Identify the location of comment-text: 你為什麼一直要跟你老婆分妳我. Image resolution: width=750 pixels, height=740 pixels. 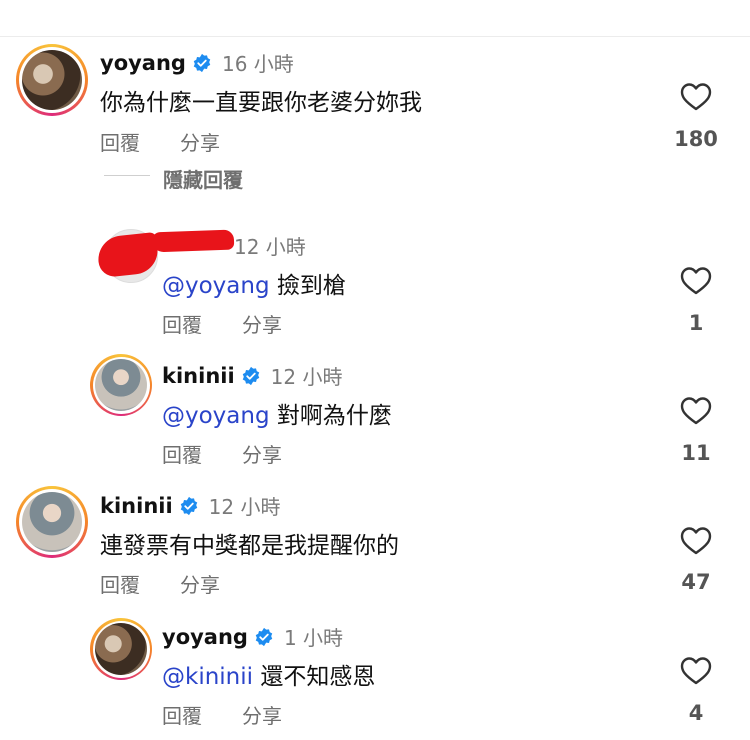
(261, 103).